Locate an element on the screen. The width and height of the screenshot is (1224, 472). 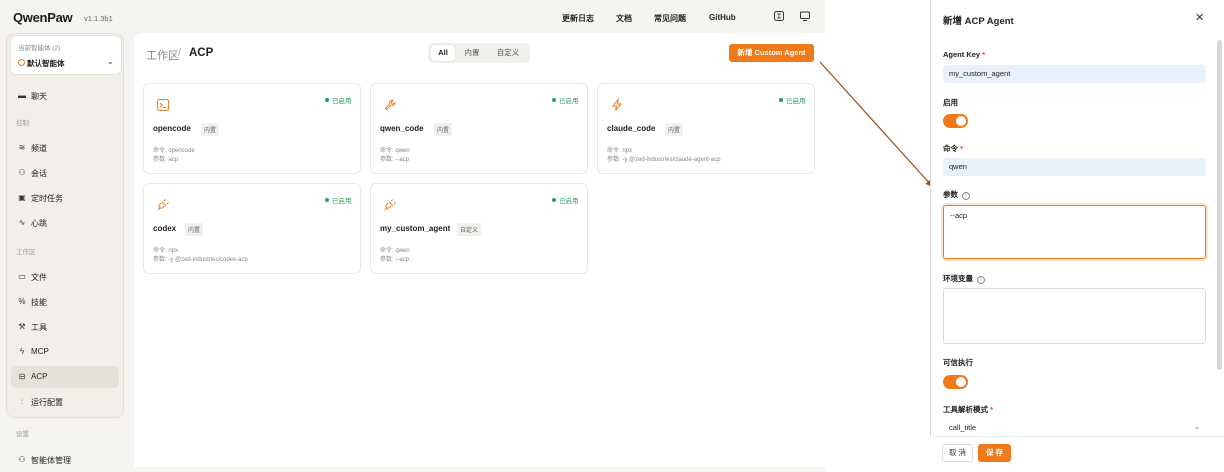
brand-logo: QwenPaw is located at coordinates (43, 17).